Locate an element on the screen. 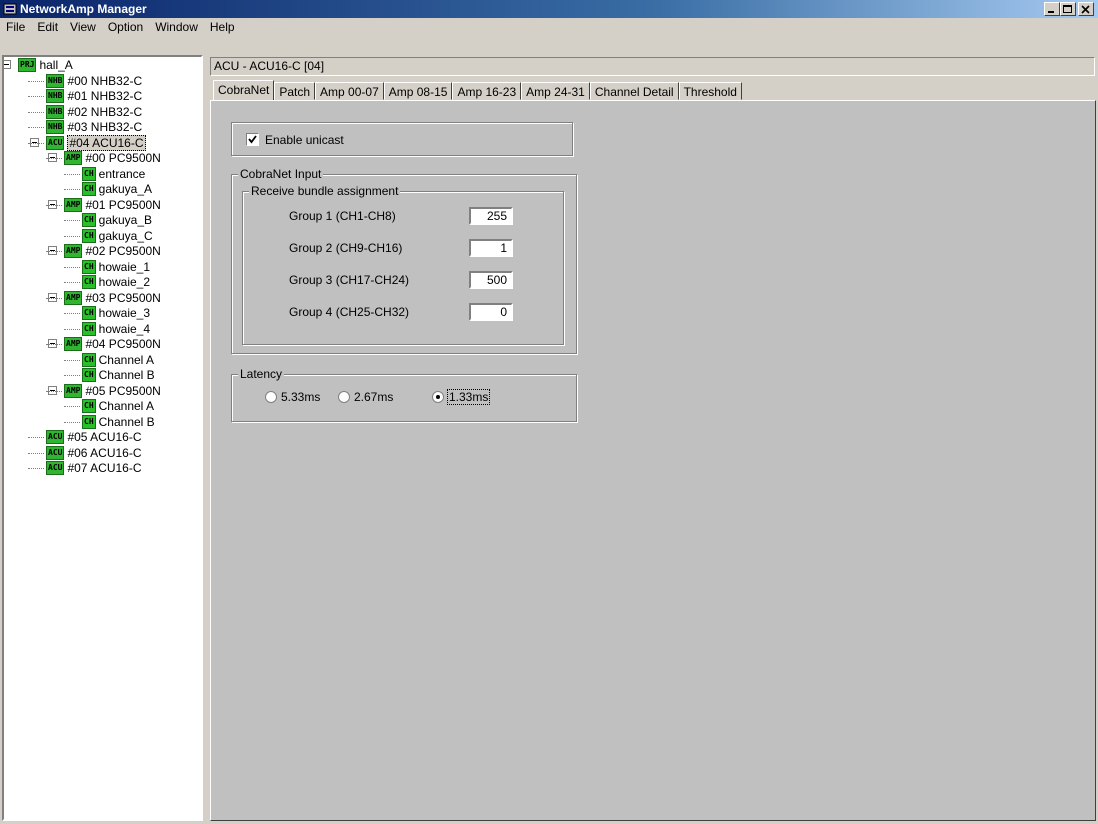  tree-item: CH howaie_2 is located at coordinates (116, 282).